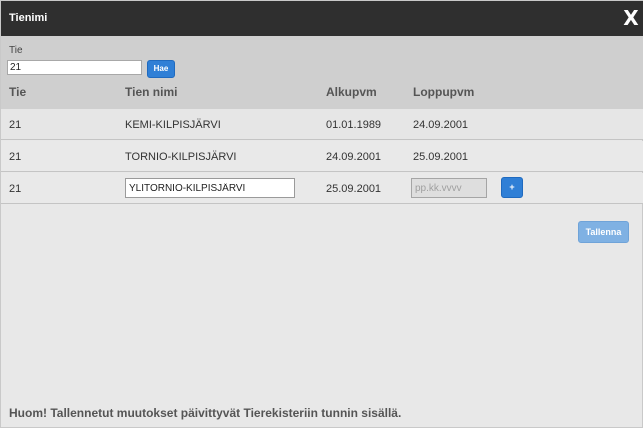 The width and height of the screenshot is (643, 428). I want to click on title-bar: Tienimi X, so click(322, 18).